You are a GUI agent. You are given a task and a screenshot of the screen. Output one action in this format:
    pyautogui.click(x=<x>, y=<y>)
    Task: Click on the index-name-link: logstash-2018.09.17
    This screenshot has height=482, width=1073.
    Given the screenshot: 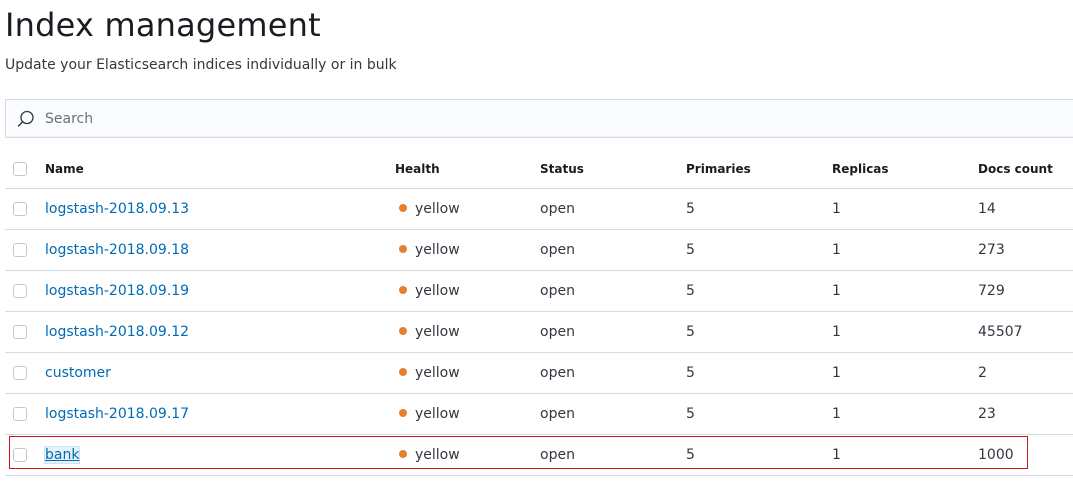 What is the action you would take?
    pyautogui.click(x=117, y=414)
    